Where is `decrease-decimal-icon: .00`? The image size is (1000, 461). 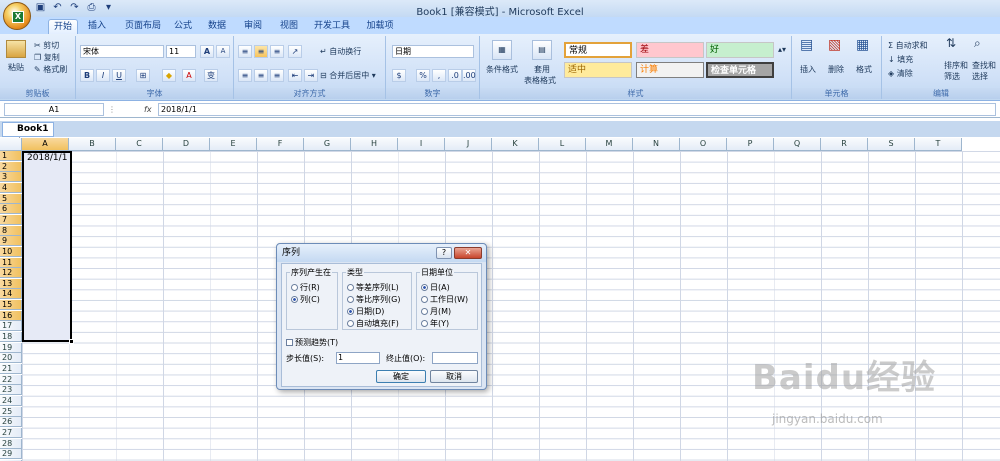
decrease-decimal-icon: .00 is located at coordinates (469, 75).